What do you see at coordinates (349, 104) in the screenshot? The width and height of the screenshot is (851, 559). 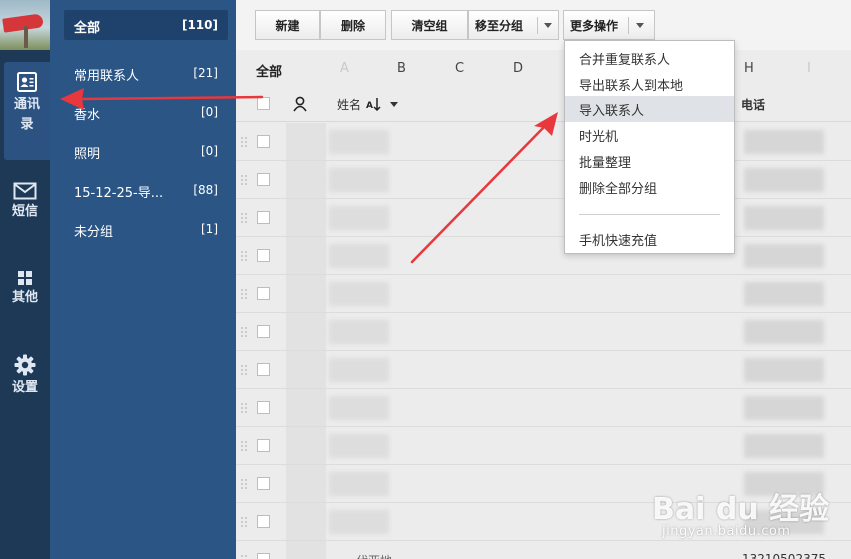 I see `column-name-header: 姓名` at bounding box center [349, 104].